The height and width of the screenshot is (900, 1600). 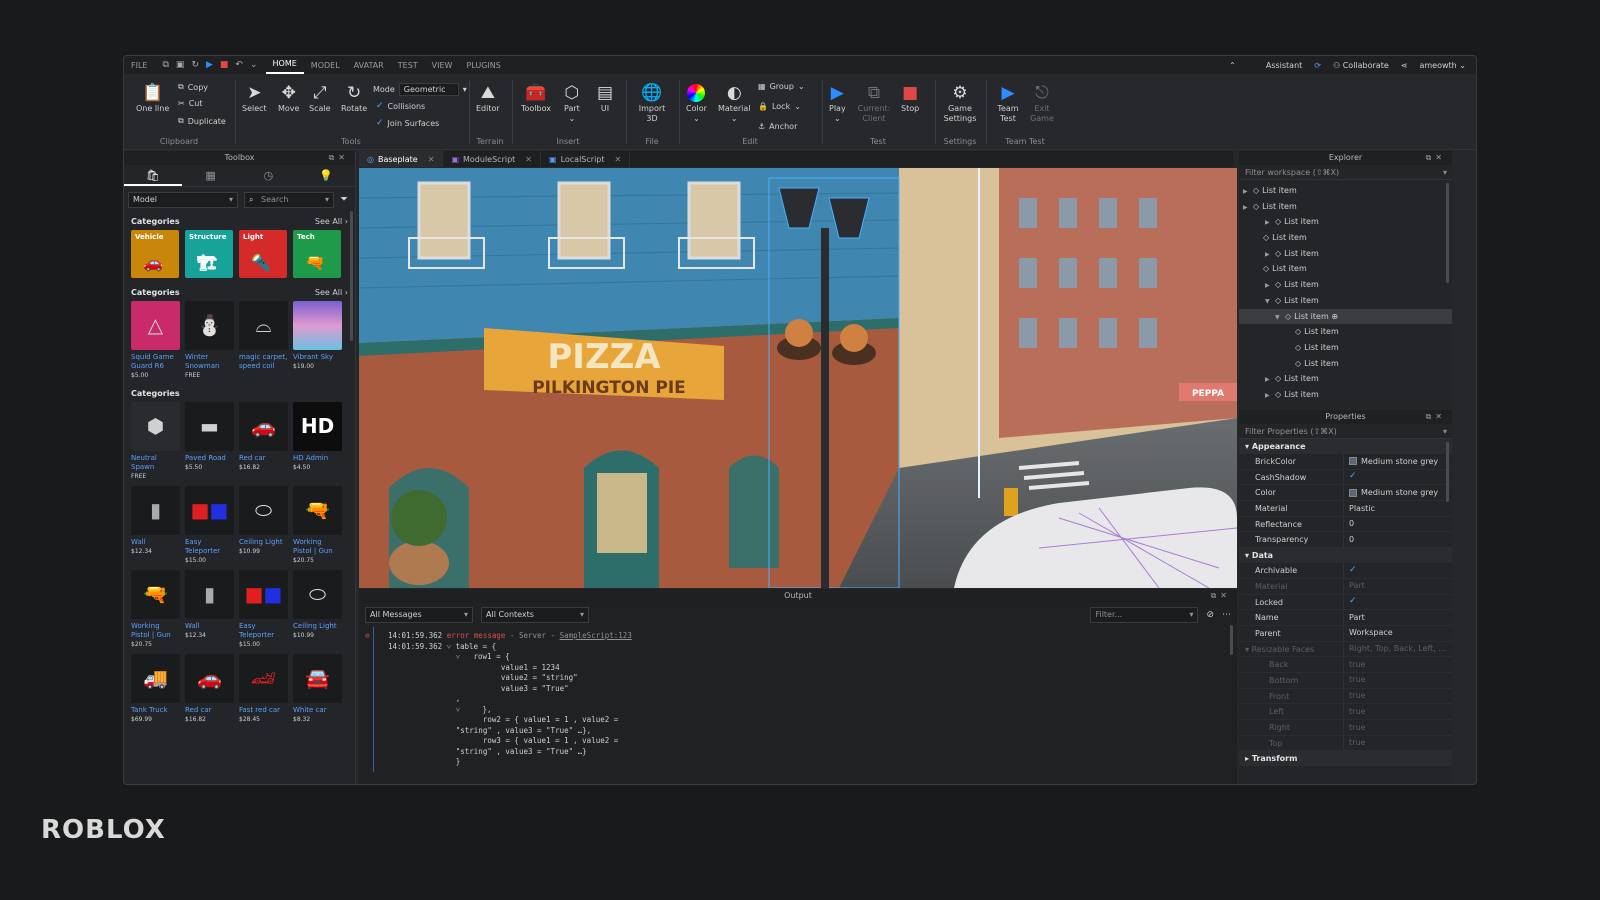 What do you see at coordinates (779, 106) in the screenshot?
I see `lock-button: 🔒 Lock ⌄` at bounding box center [779, 106].